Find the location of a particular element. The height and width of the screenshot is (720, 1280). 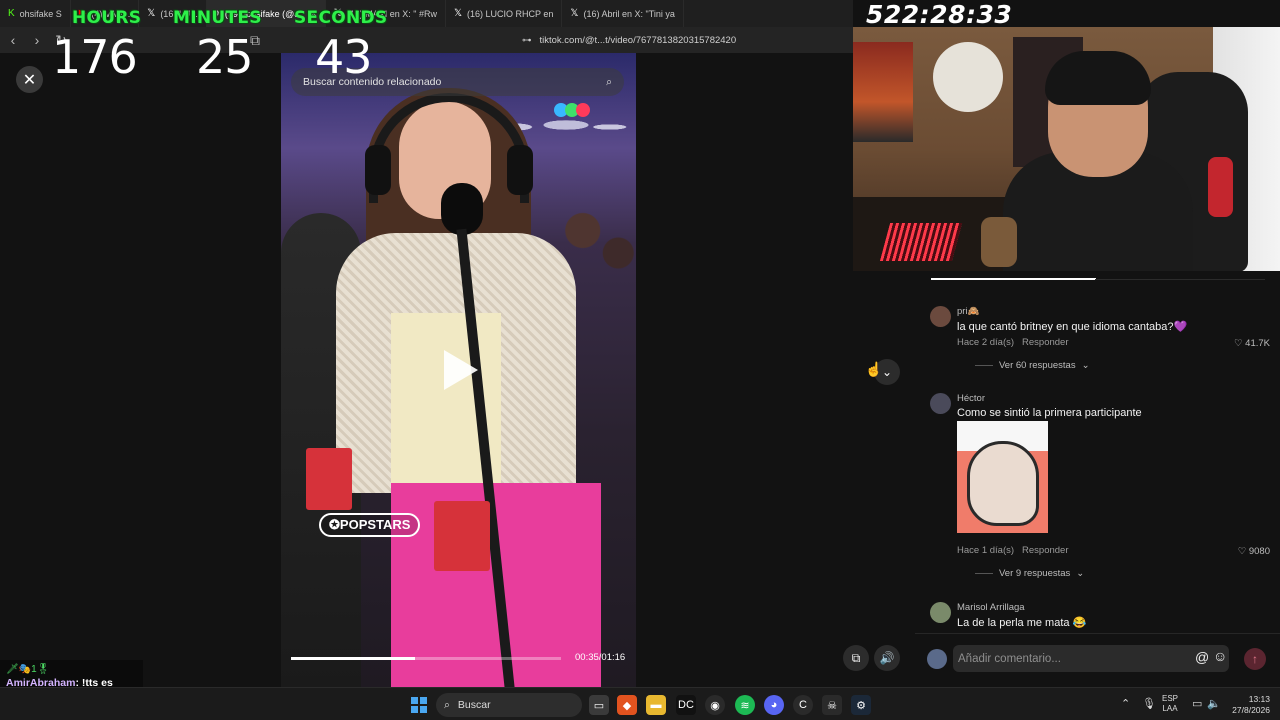

comment-meta: Hace 1 día(s) Responder is located at coordinates (1013, 550).